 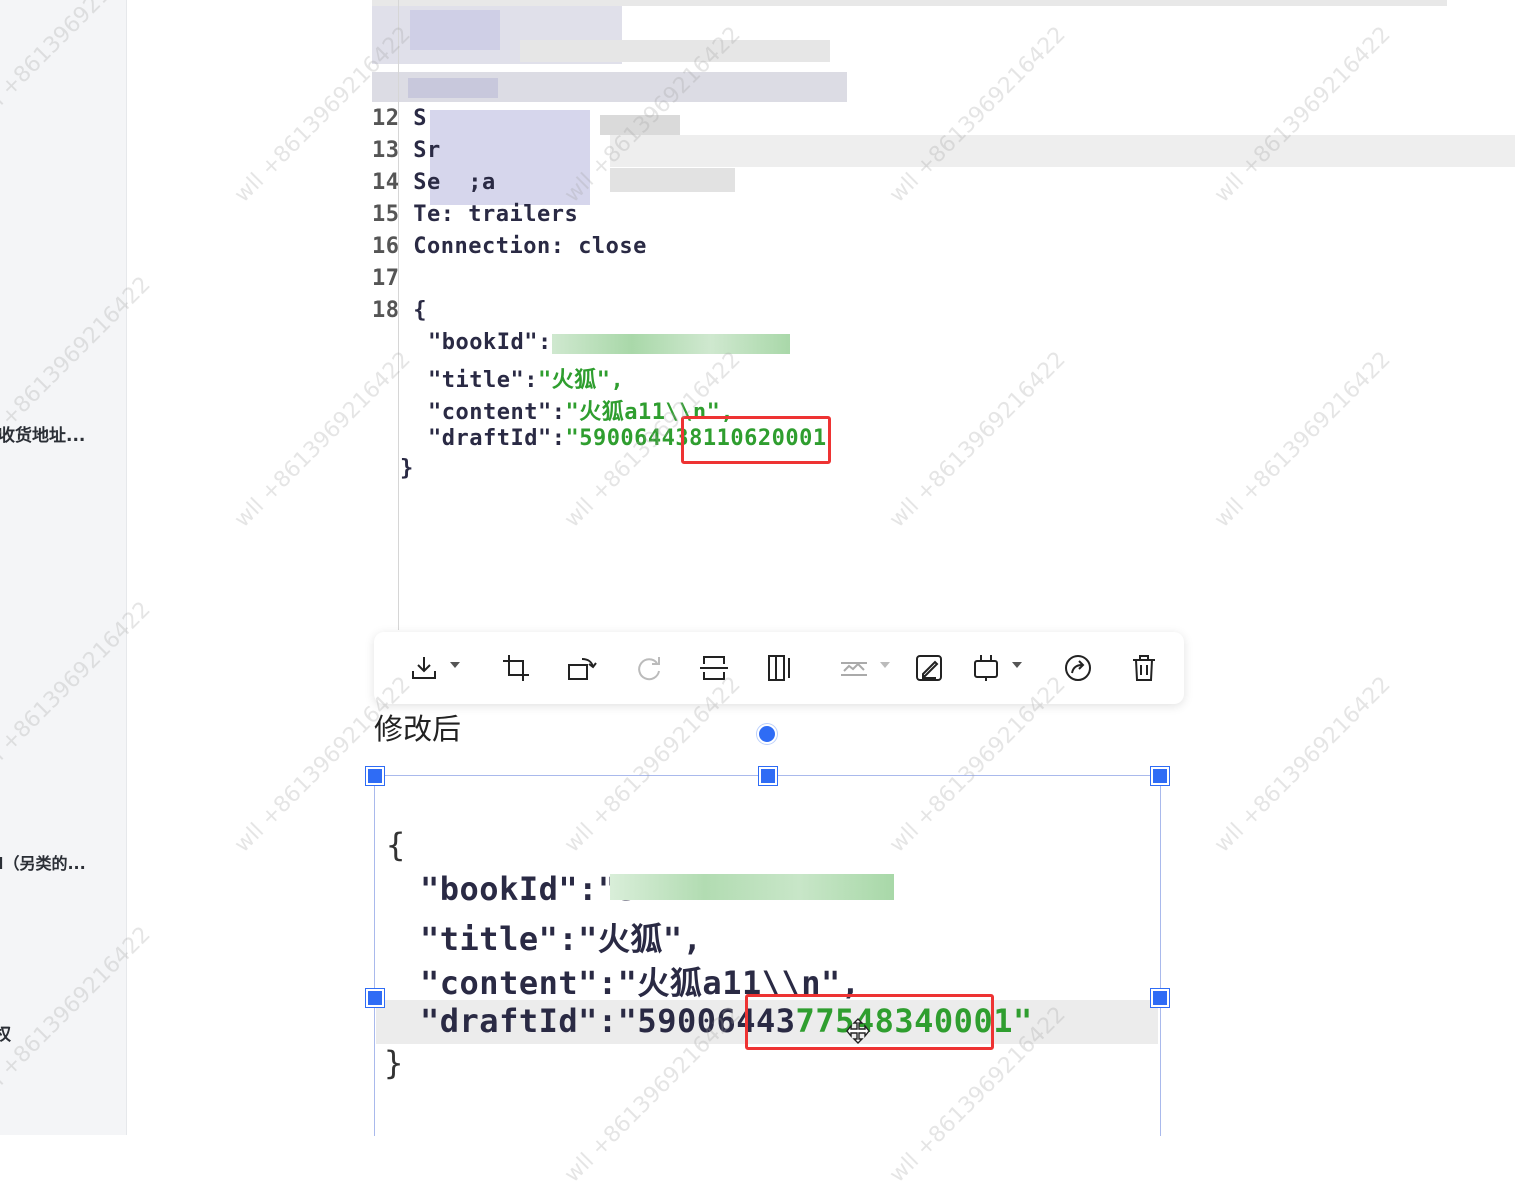 I want to click on redo-icon, so click(x=649, y=669).